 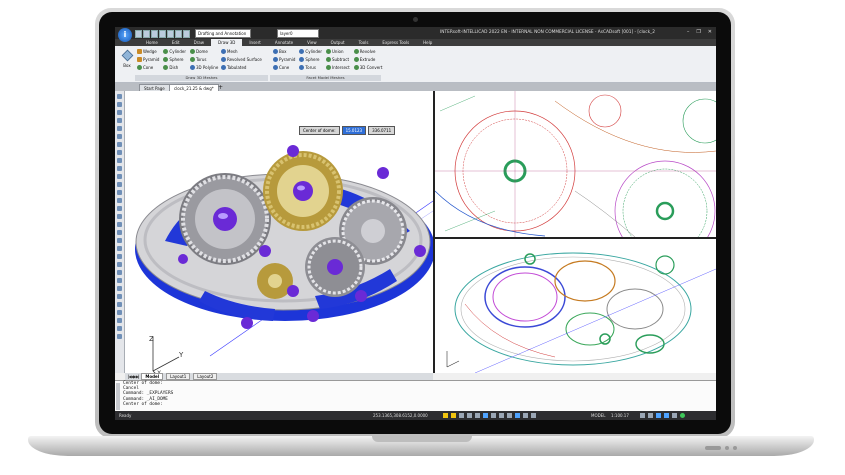 I want to click on measure-tool-icon, so click(x=119, y=296).